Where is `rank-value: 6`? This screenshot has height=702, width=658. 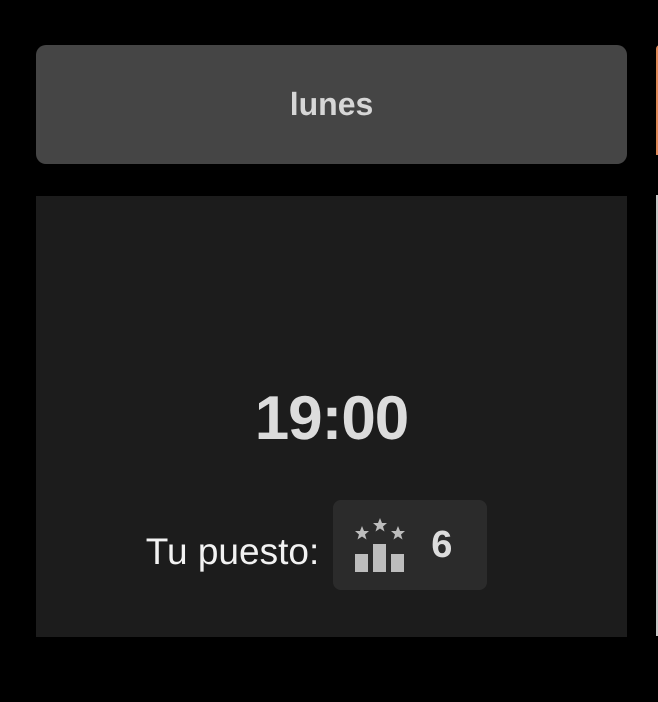 rank-value: 6 is located at coordinates (441, 545).